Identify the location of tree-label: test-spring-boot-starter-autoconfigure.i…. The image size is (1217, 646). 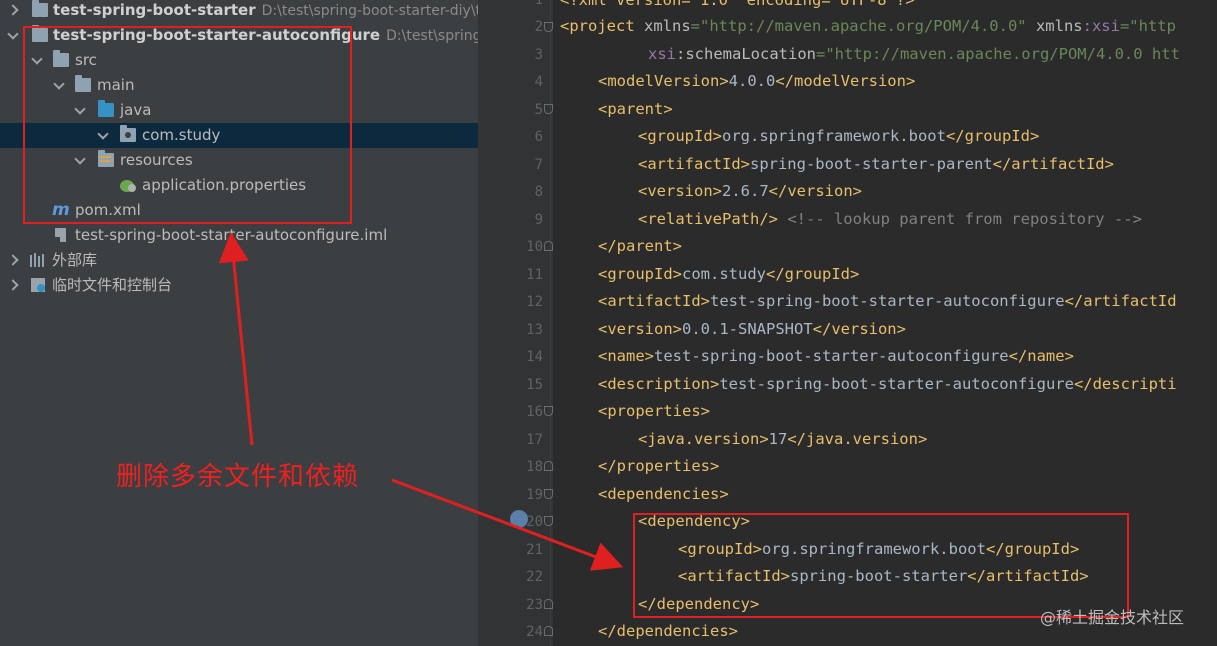
(231, 235).